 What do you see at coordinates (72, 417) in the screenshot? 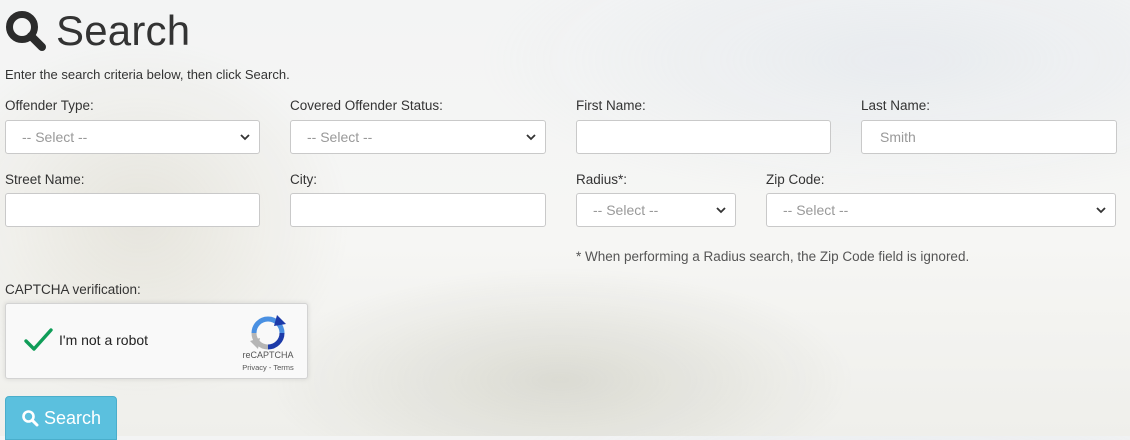
I see `search-button-label: Search` at bounding box center [72, 417].